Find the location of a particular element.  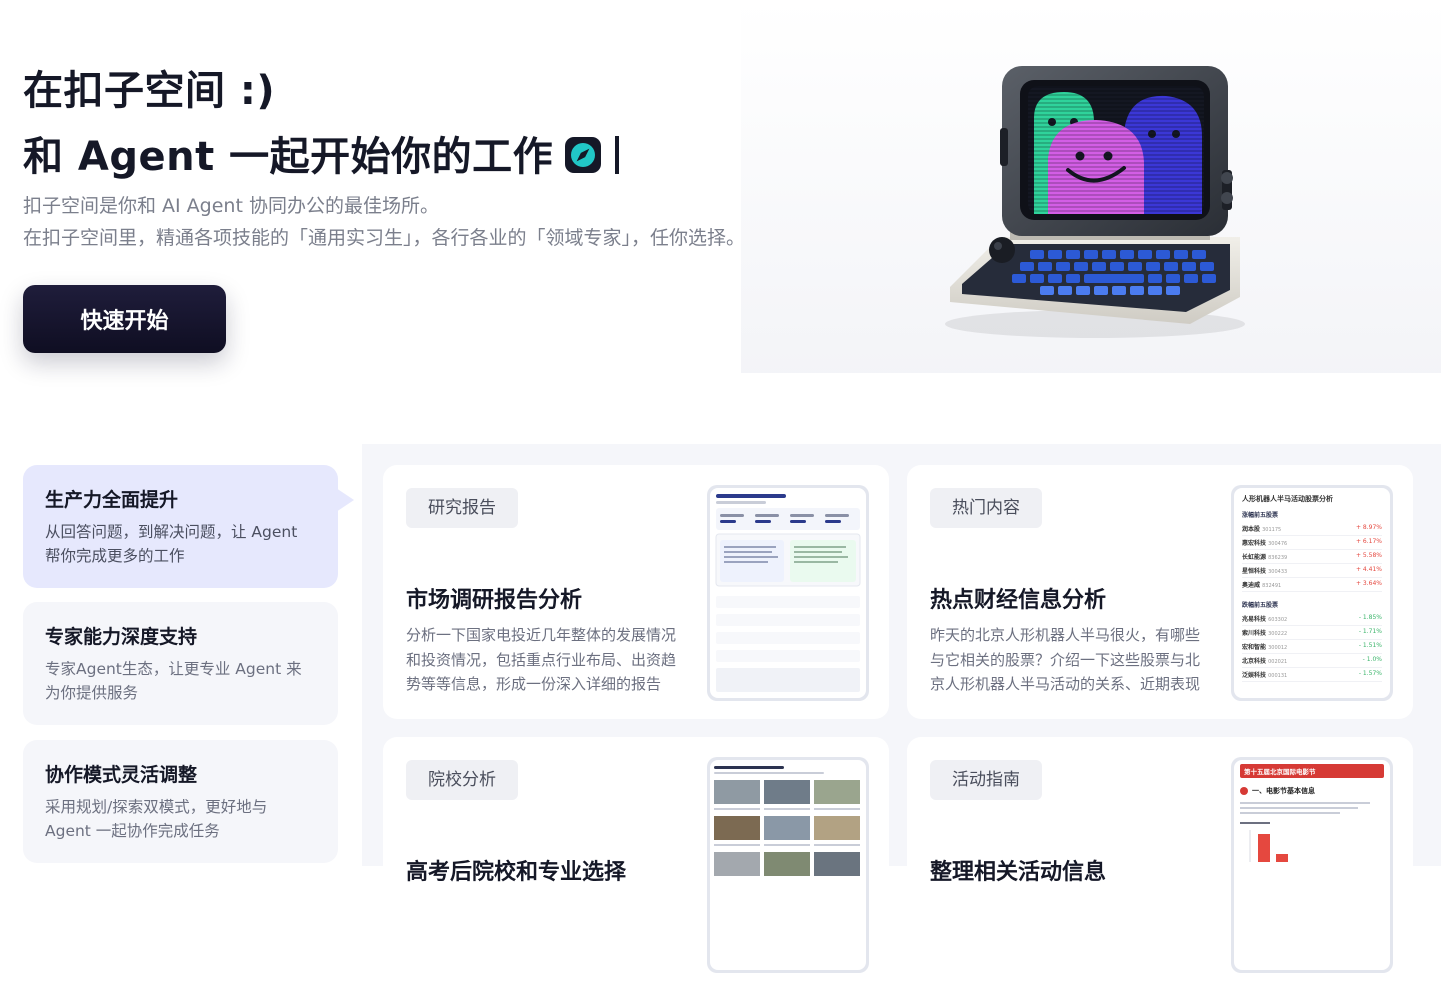

stock-row: 宏和智能 300012 - 1.51% is located at coordinates (1312, 647).